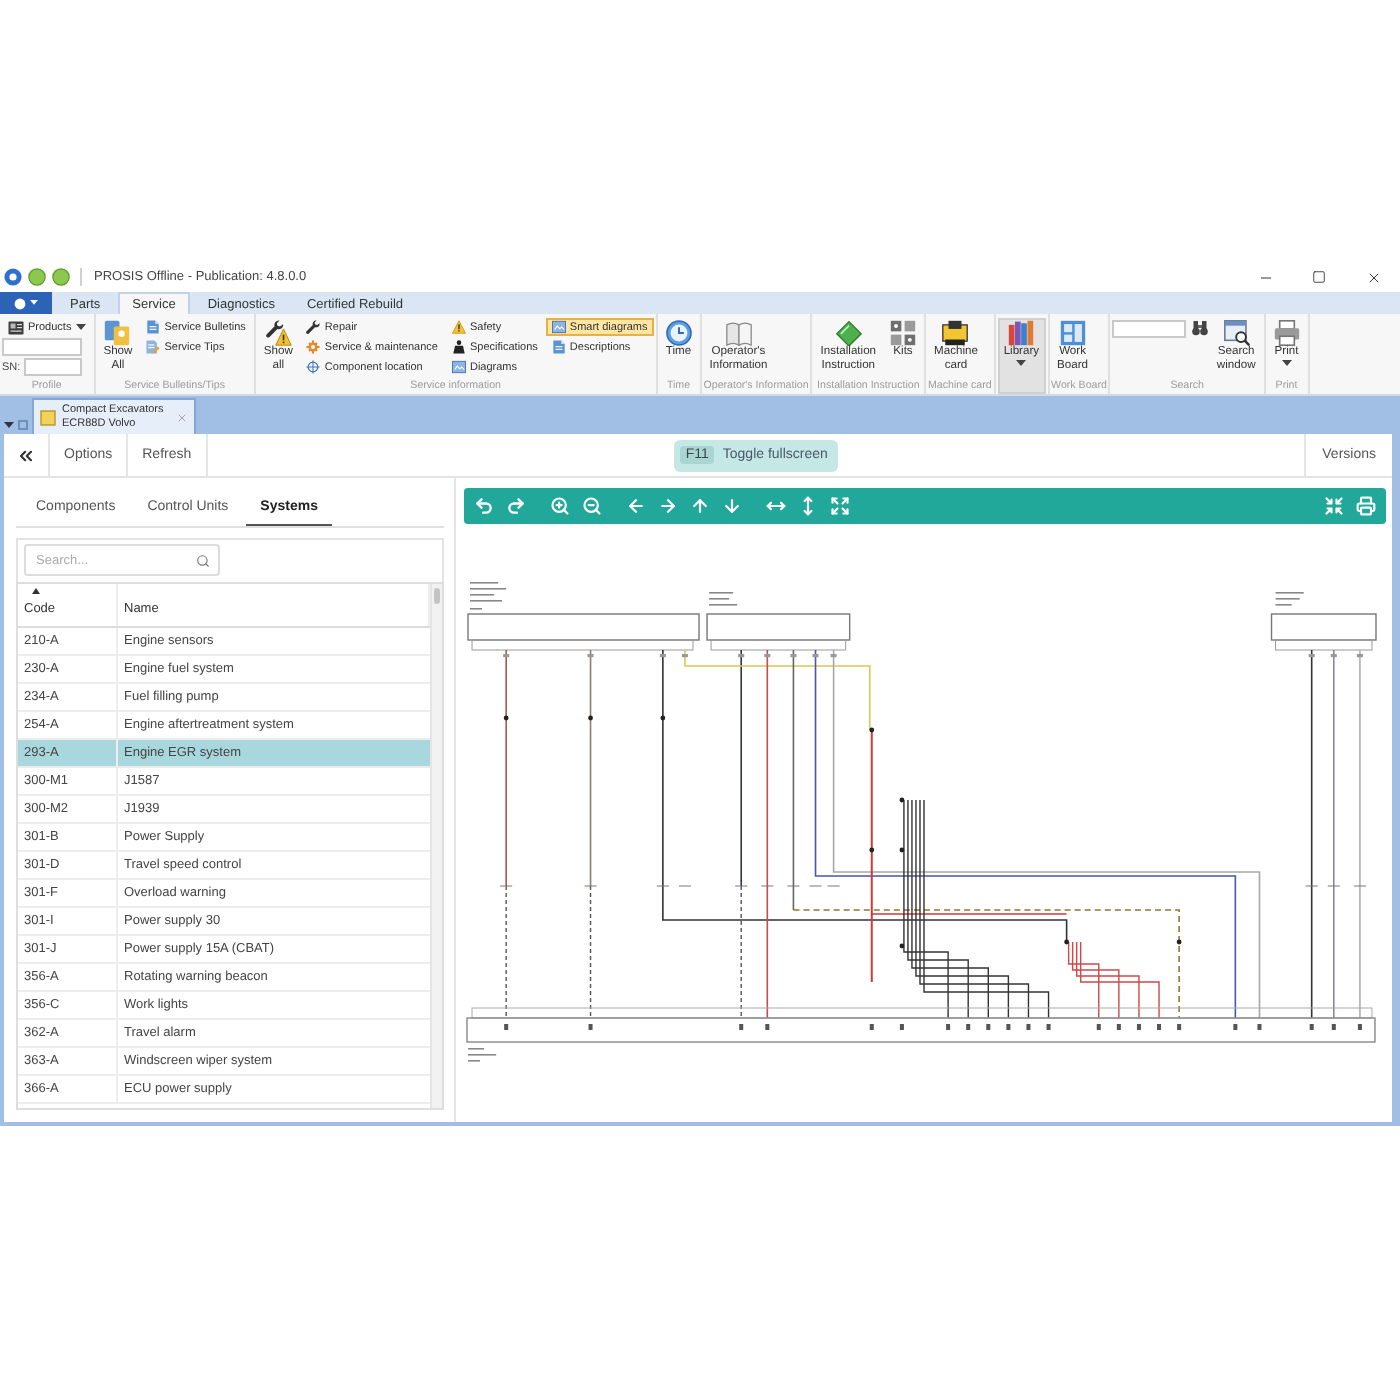 This screenshot has width=1400, height=1400. What do you see at coordinates (458, 347) in the screenshot?
I see `person-icon` at bounding box center [458, 347].